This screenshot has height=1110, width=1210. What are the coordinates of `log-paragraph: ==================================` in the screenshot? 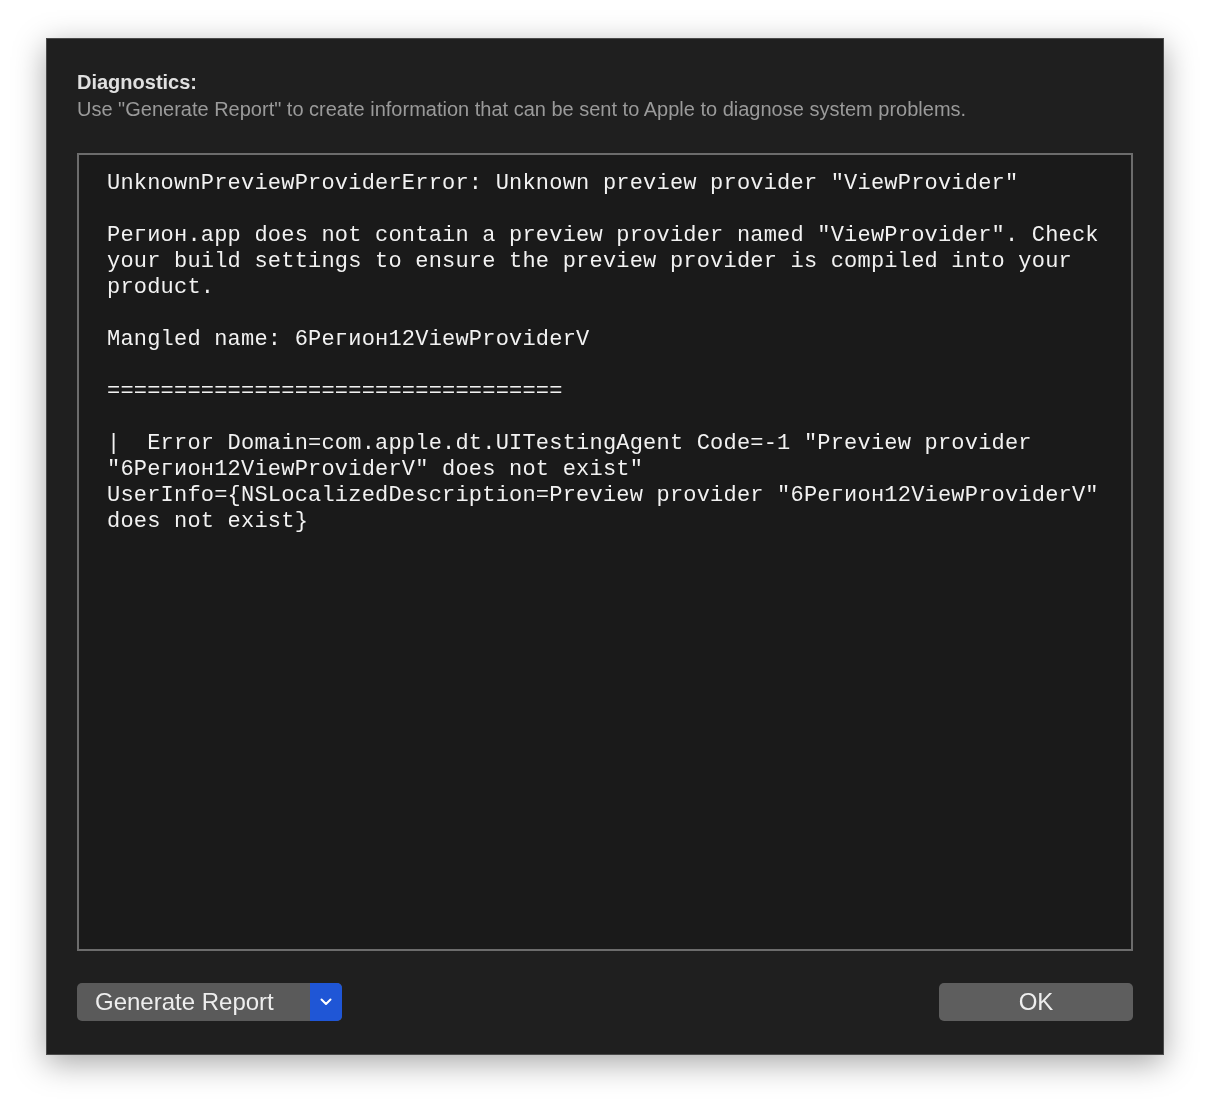 It's located at (335, 392).